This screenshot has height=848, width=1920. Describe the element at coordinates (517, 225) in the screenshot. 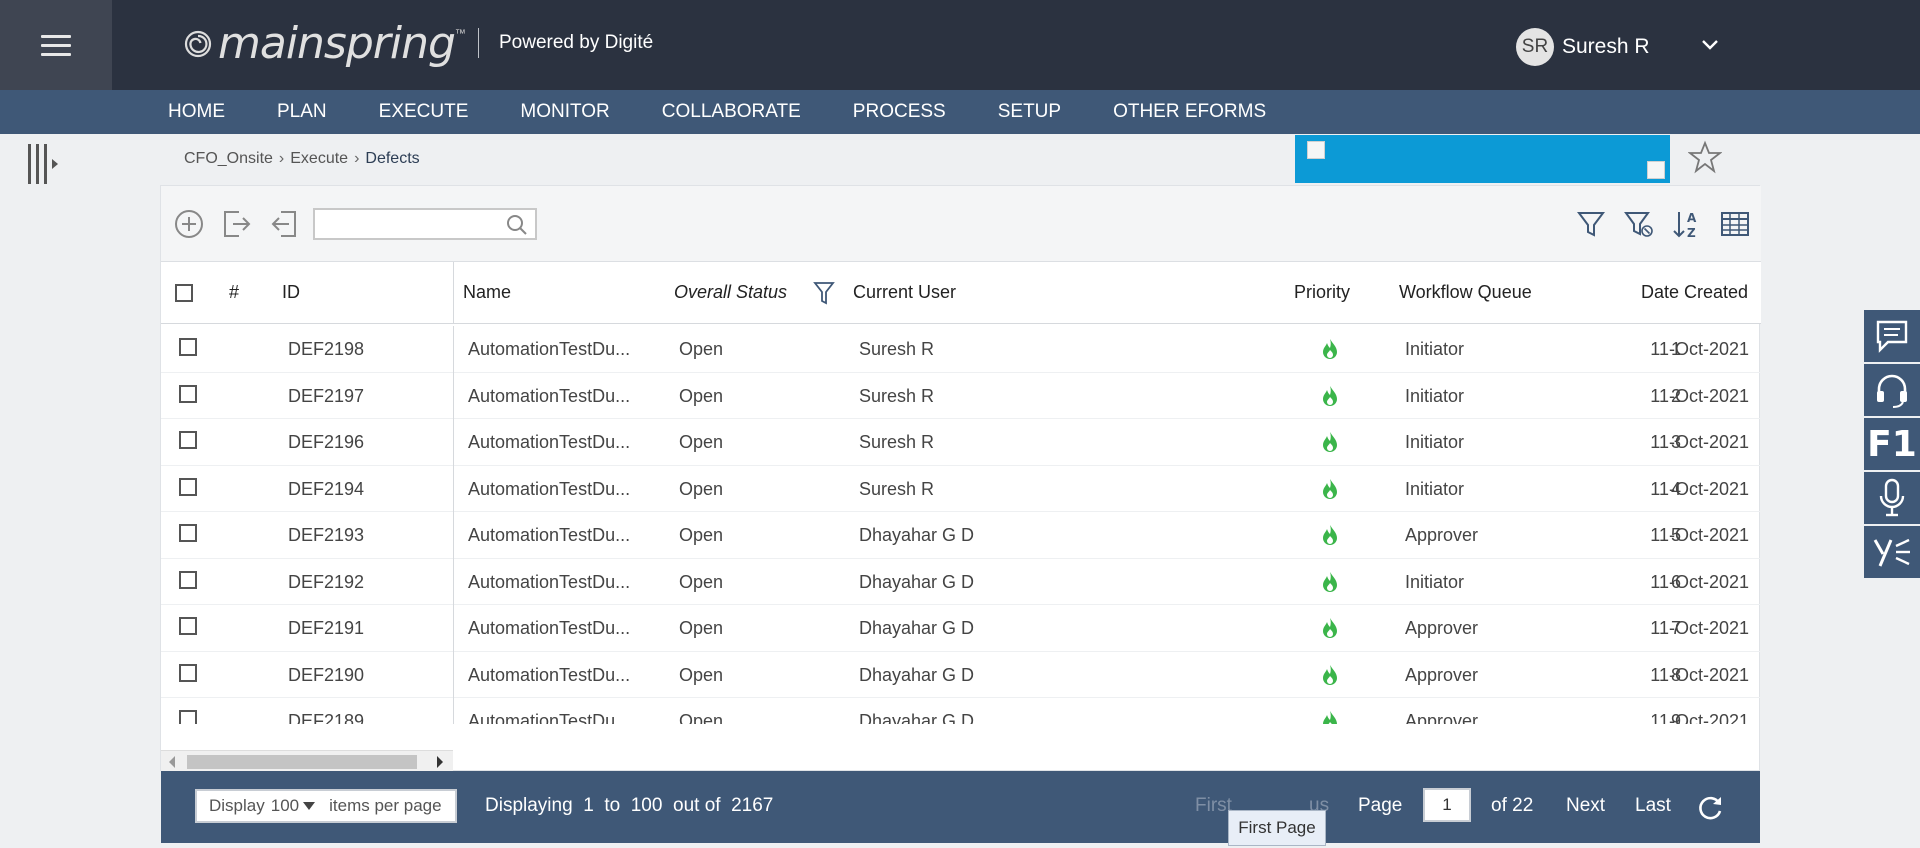

I see `search-icon` at that location.